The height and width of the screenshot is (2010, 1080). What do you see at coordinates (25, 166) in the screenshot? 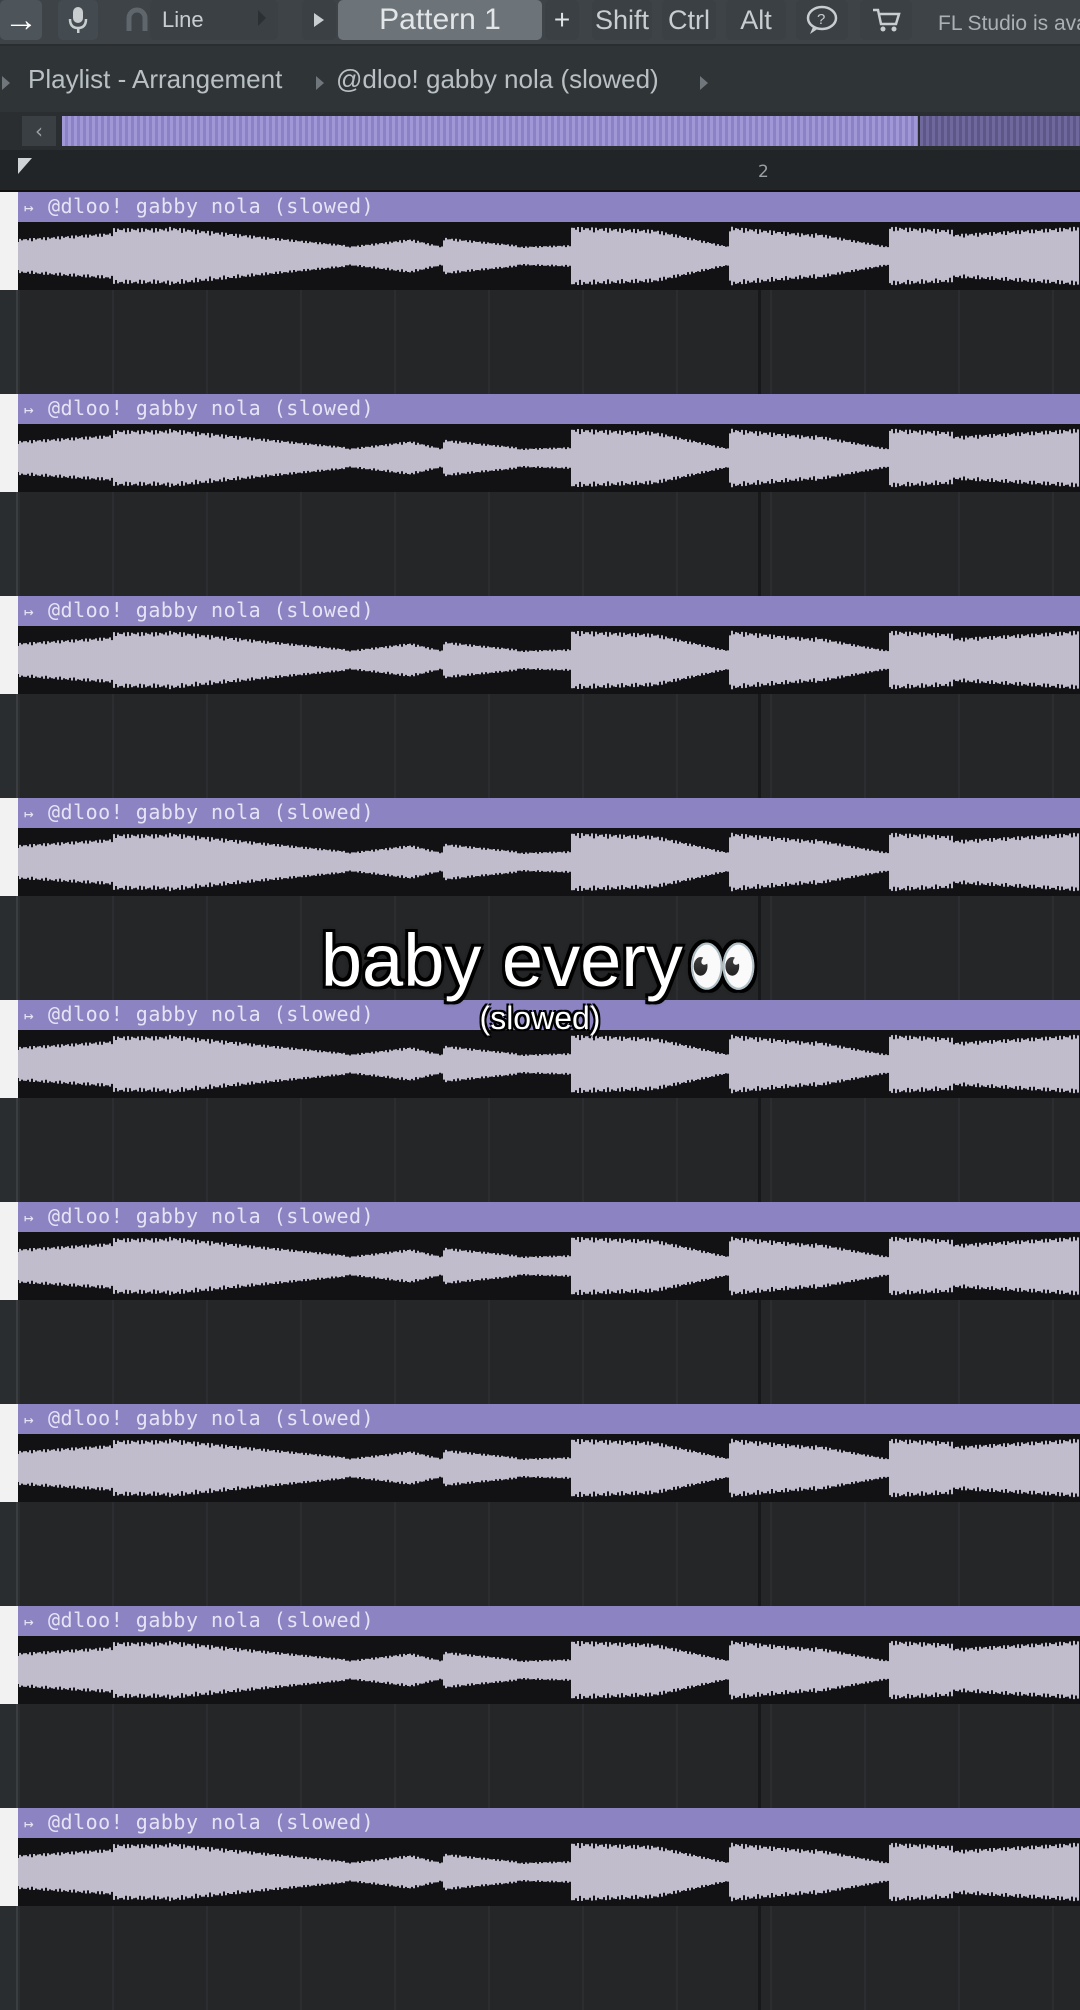
I see `playhead-marker-icon` at bounding box center [25, 166].